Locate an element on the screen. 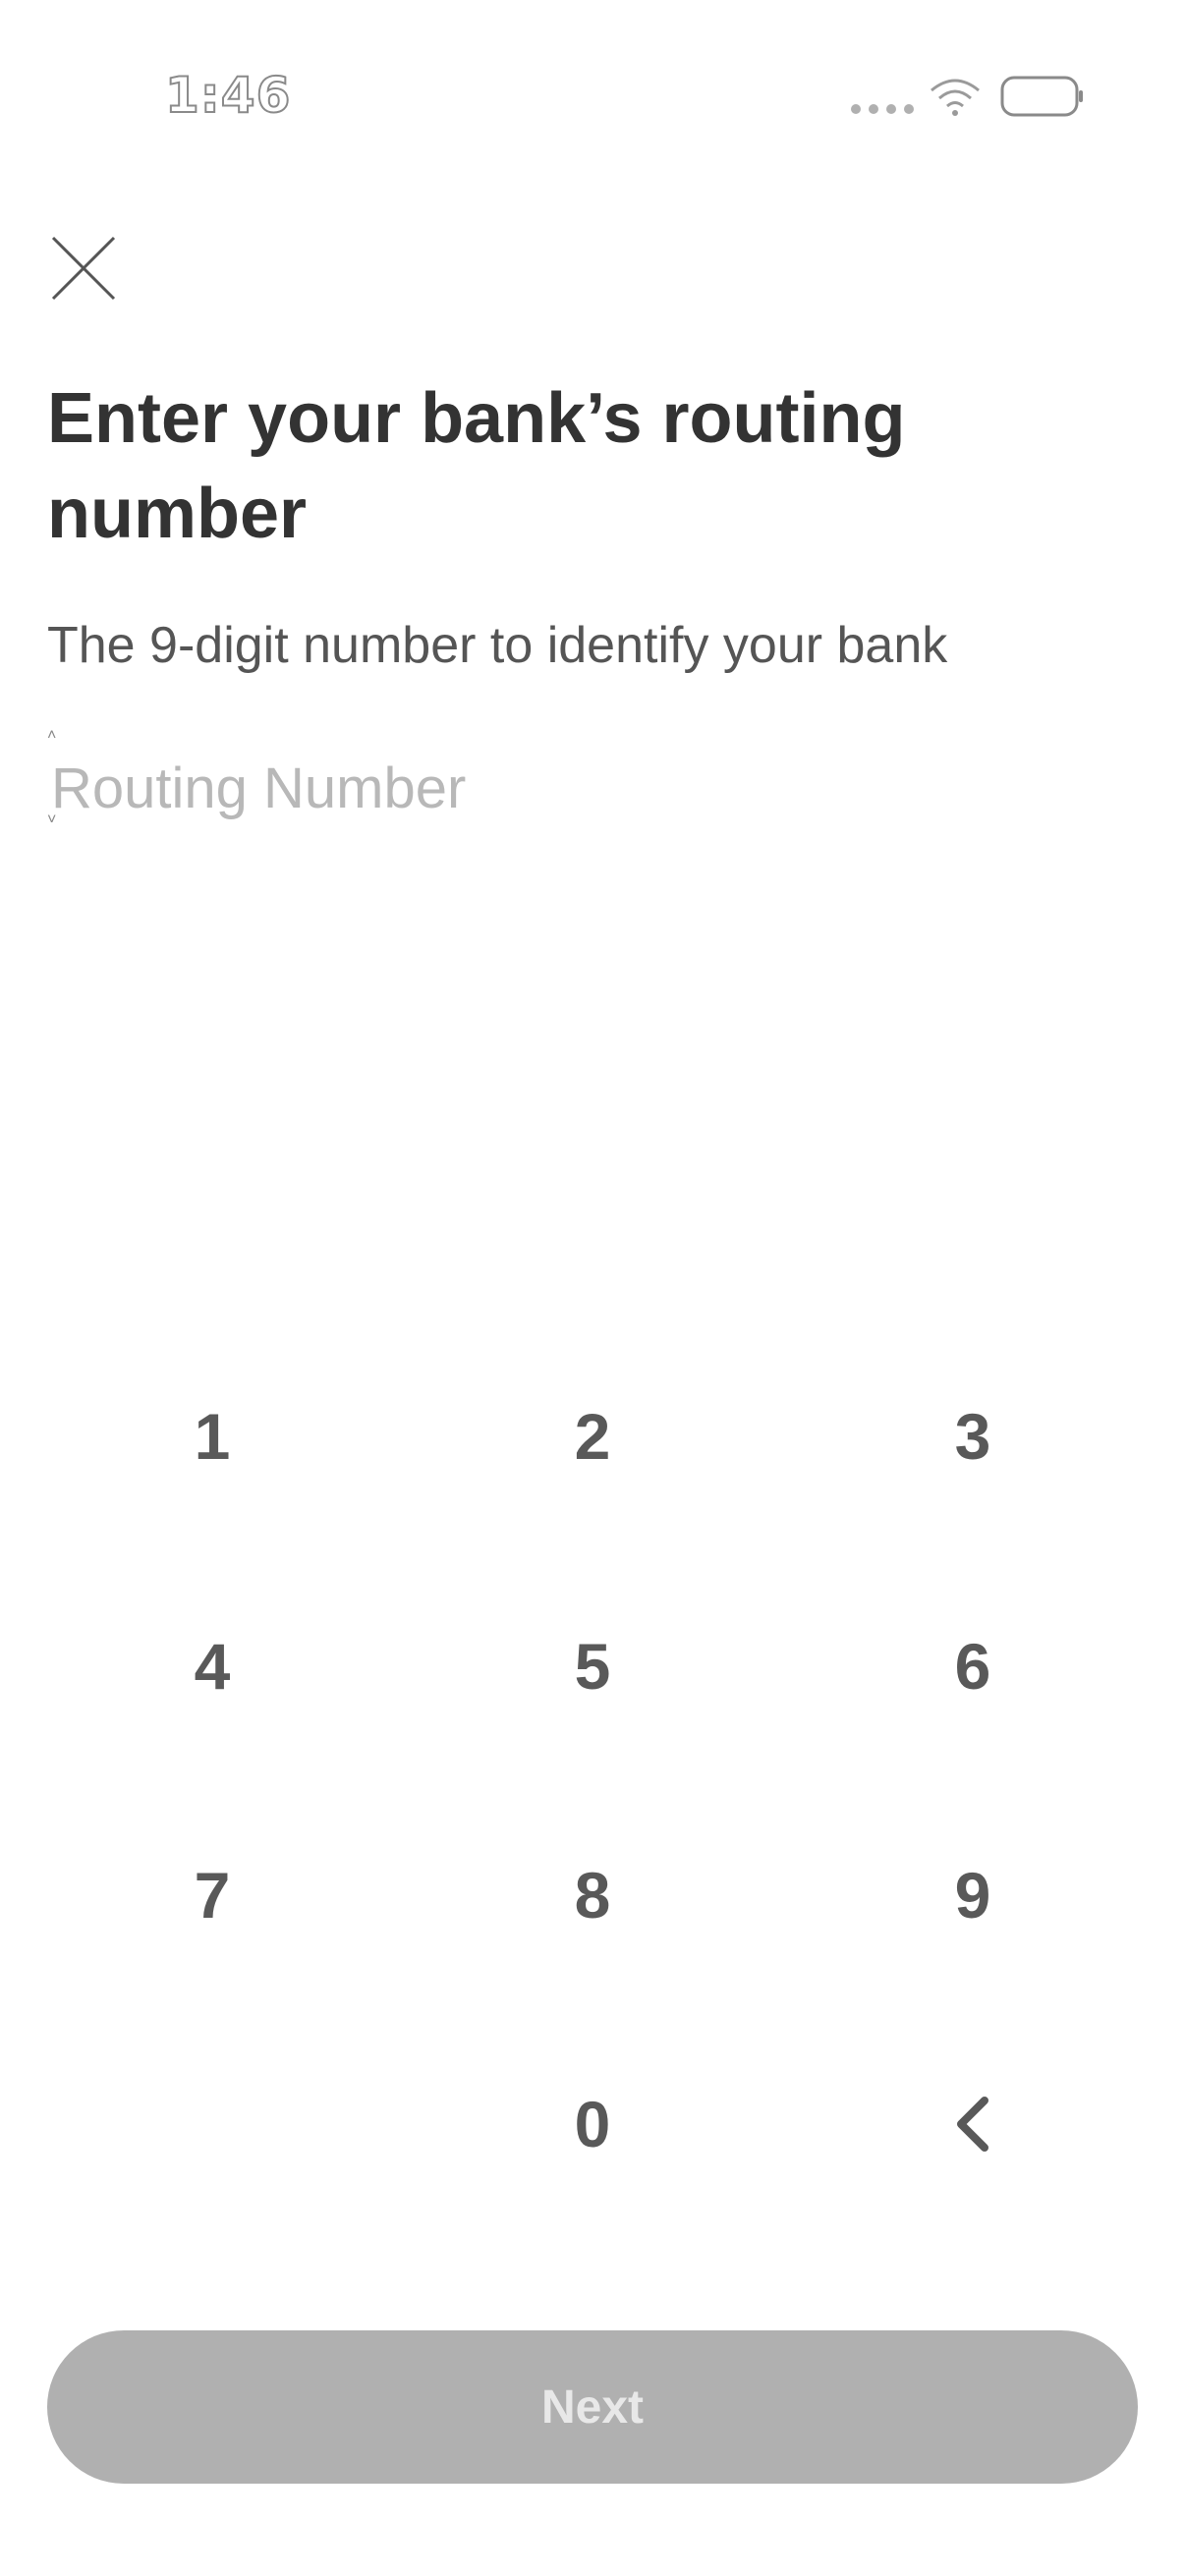  backspace-button is located at coordinates (973, 2124).